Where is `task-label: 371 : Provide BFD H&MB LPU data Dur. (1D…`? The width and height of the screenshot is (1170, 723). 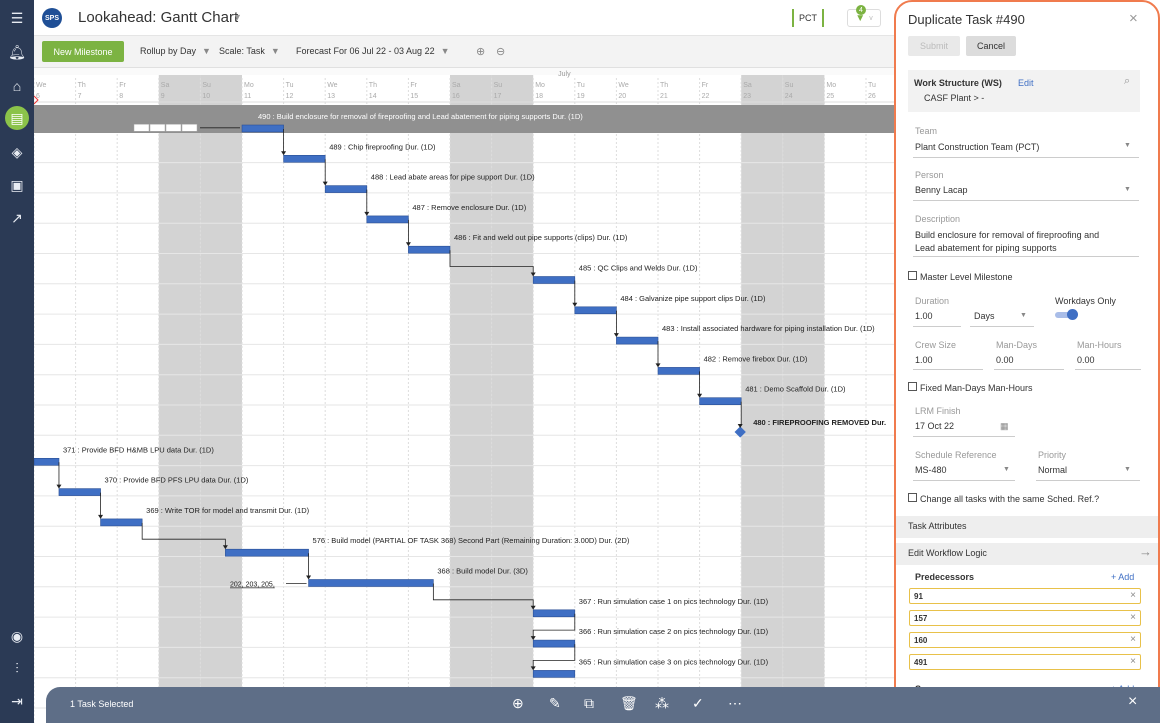 task-label: 371 : Provide BFD H&MB LPU data Dur. (1D… is located at coordinates (138, 449).